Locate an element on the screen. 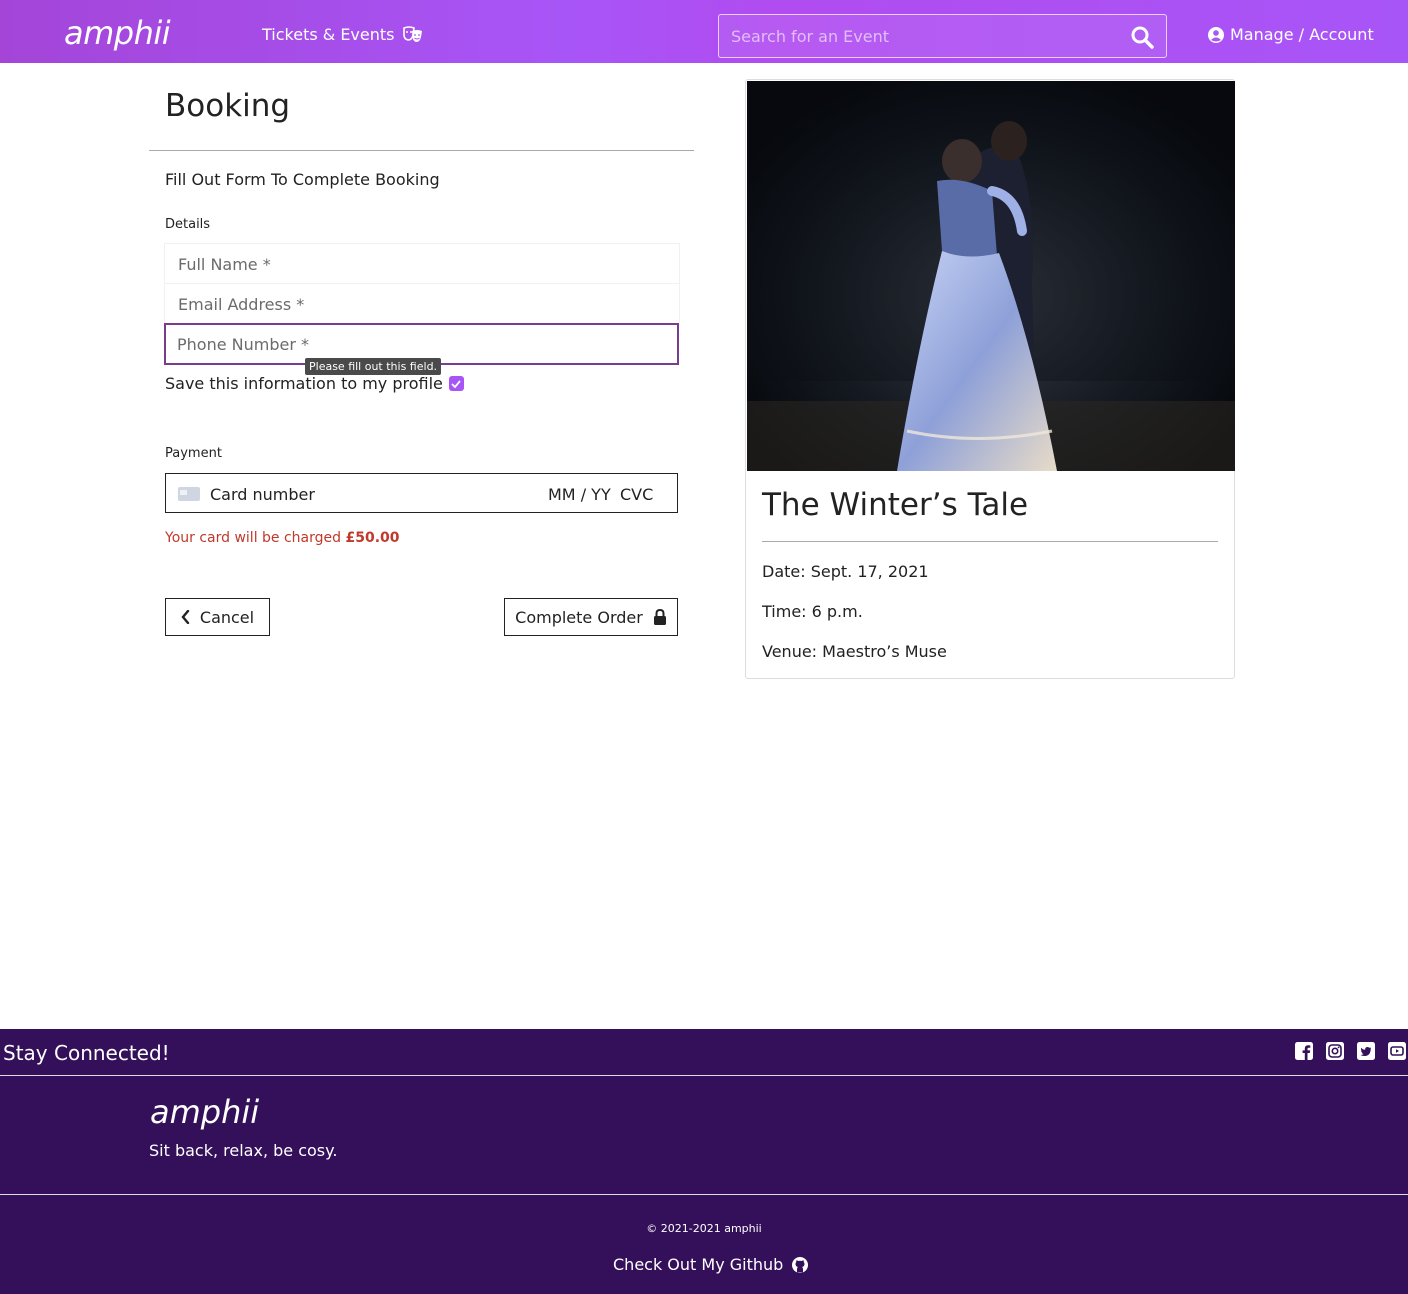 Image resolution: width=1408 pixels, height=1294 pixels. complete-order-button: Complete Order is located at coordinates (591, 617).